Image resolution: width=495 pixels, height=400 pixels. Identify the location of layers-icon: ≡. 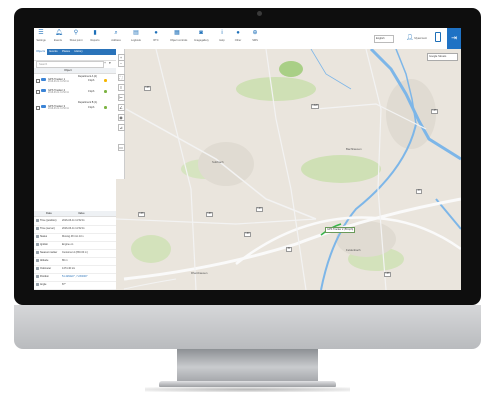
(121, 87).